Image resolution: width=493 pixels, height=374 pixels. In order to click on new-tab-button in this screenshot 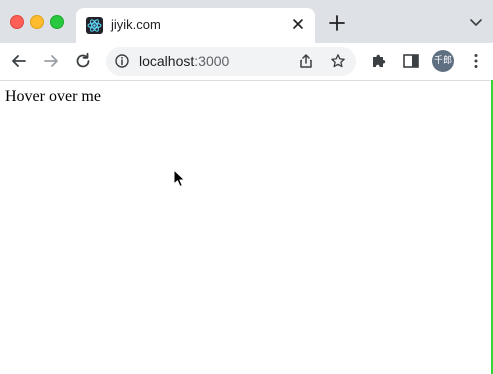, I will do `click(337, 23)`.